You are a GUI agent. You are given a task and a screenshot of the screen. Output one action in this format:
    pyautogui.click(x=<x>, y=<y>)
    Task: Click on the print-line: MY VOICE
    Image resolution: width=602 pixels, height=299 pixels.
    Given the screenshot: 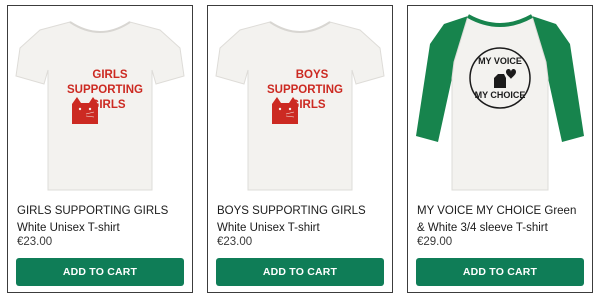 What is the action you would take?
    pyautogui.click(x=500, y=61)
    